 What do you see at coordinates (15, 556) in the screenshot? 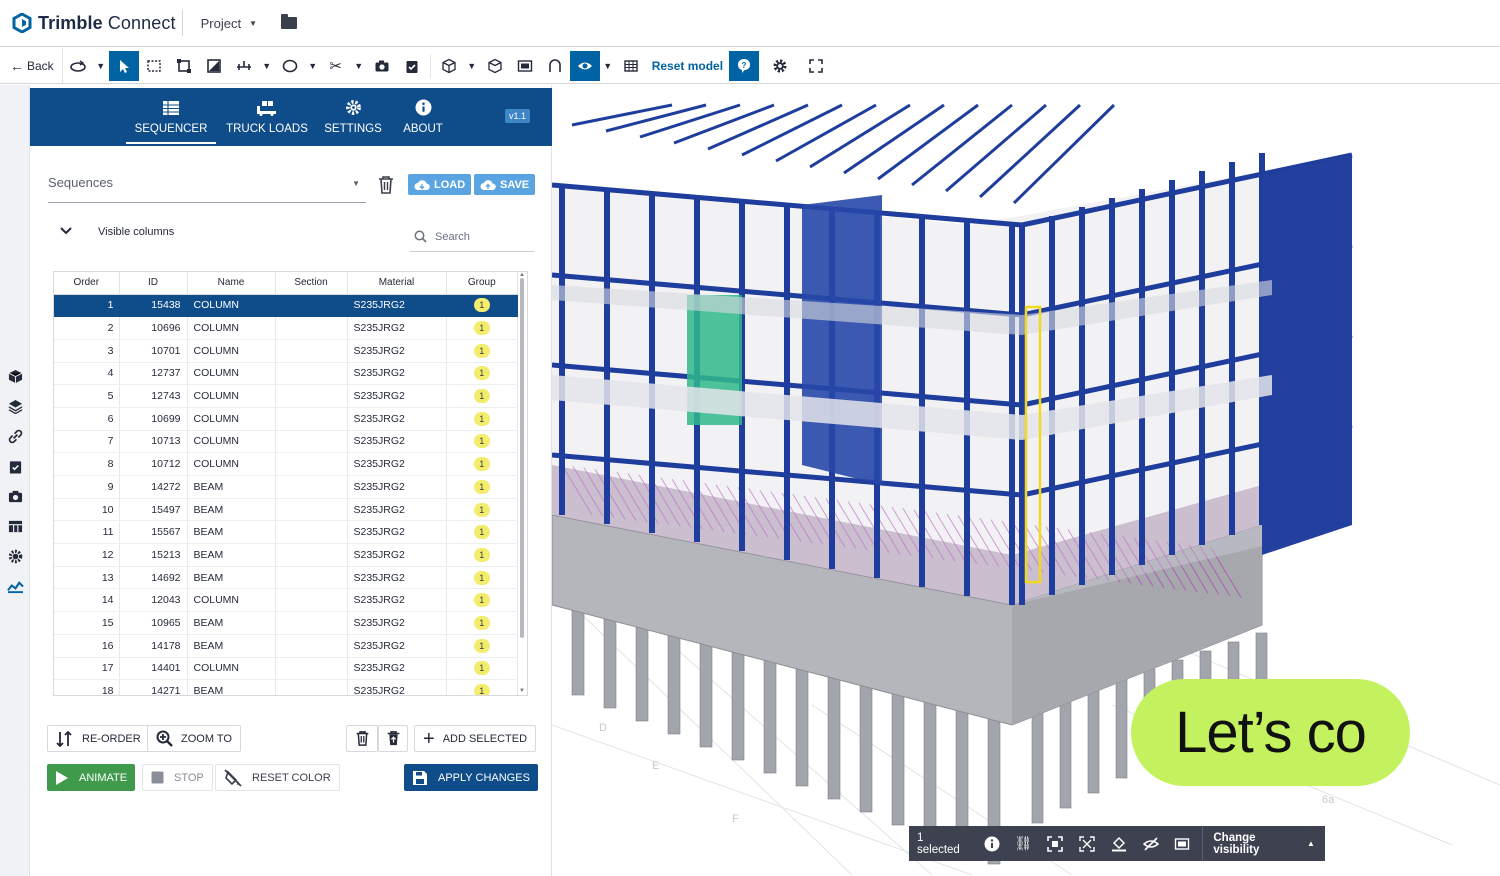
I see `settings-badge-icon` at bounding box center [15, 556].